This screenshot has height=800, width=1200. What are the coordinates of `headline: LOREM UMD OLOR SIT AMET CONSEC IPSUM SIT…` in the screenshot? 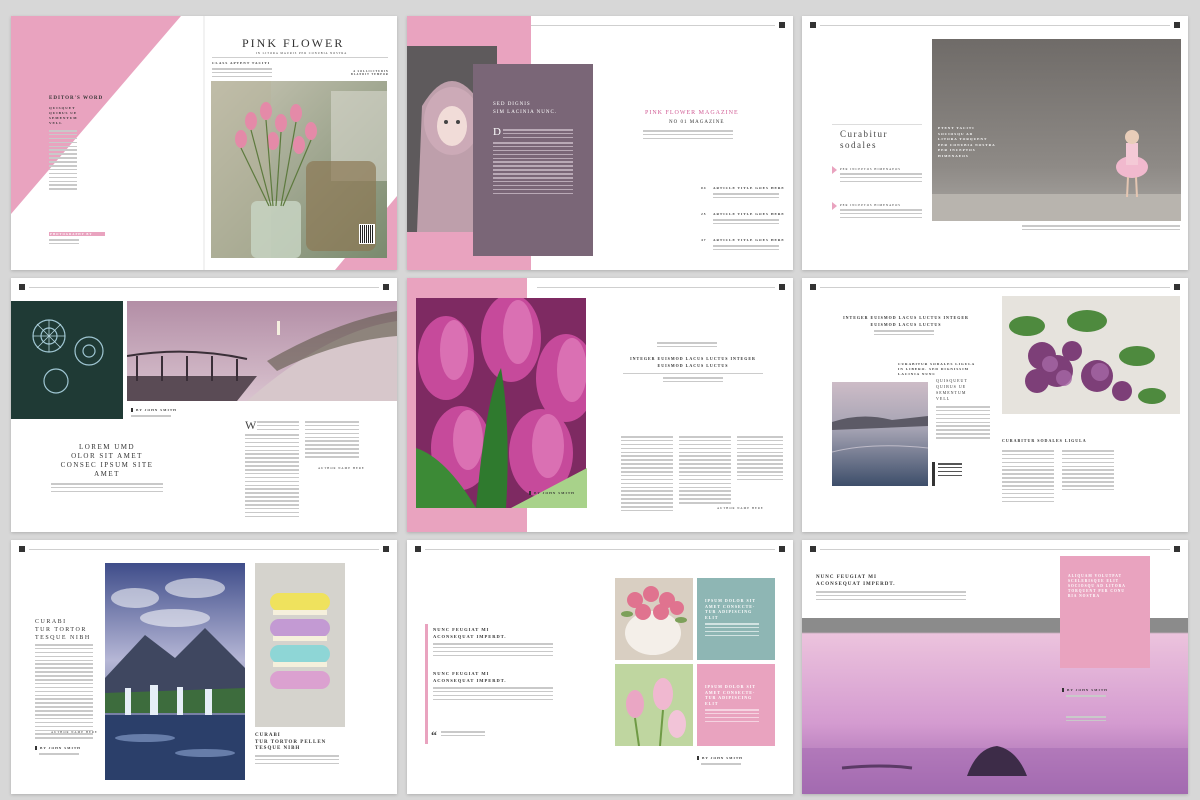 It's located at (107, 460).